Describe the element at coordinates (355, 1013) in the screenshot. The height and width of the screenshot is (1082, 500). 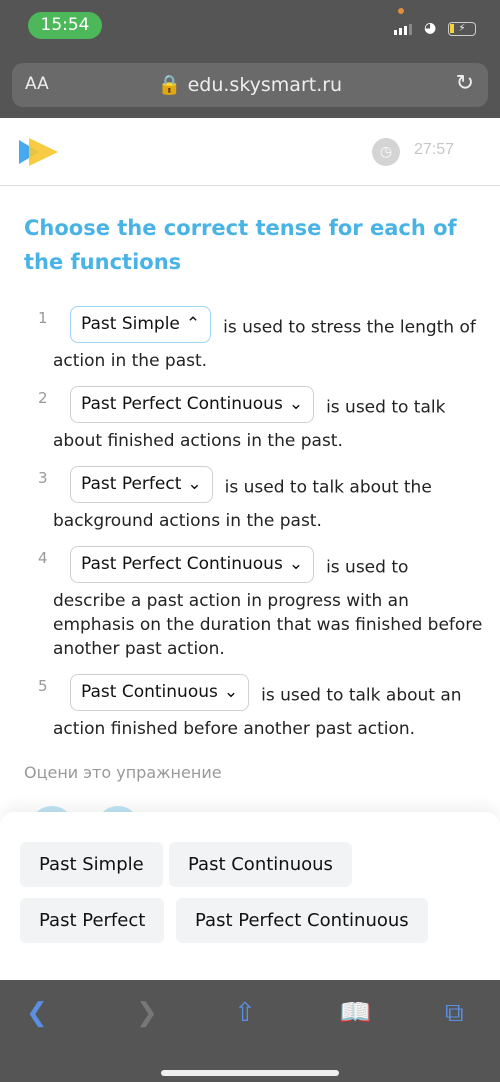
I see `bookmarks-icon: 📖` at that location.